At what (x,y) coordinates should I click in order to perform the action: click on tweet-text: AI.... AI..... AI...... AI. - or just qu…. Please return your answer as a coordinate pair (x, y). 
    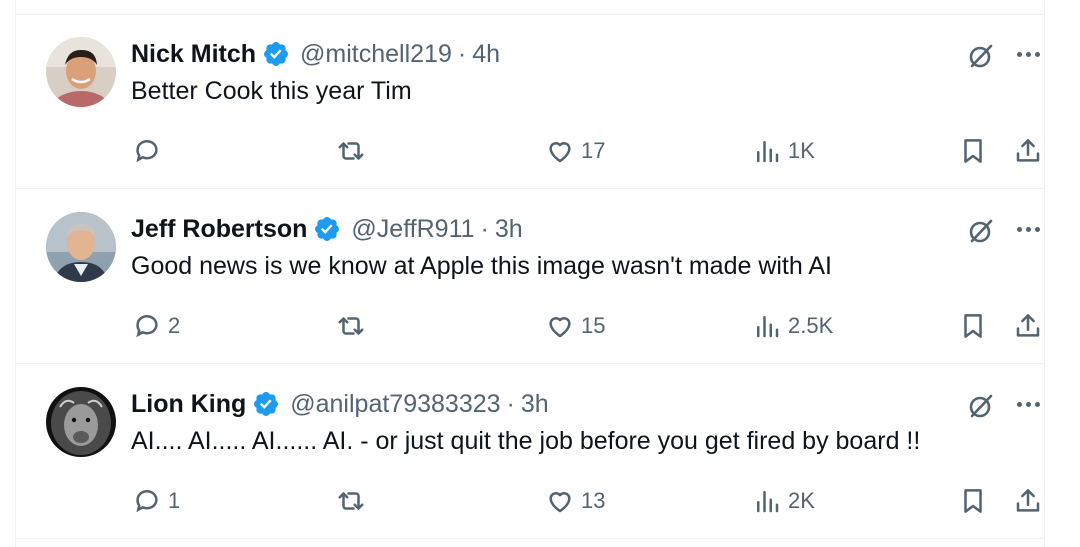
    Looking at the image, I should click on (526, 441).